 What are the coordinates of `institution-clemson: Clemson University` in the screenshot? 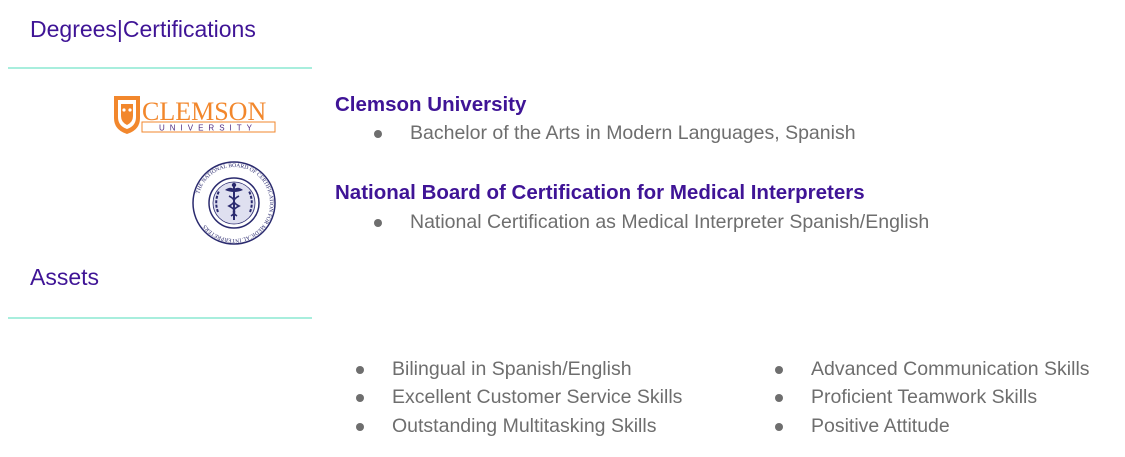 It's located at (431, 104).